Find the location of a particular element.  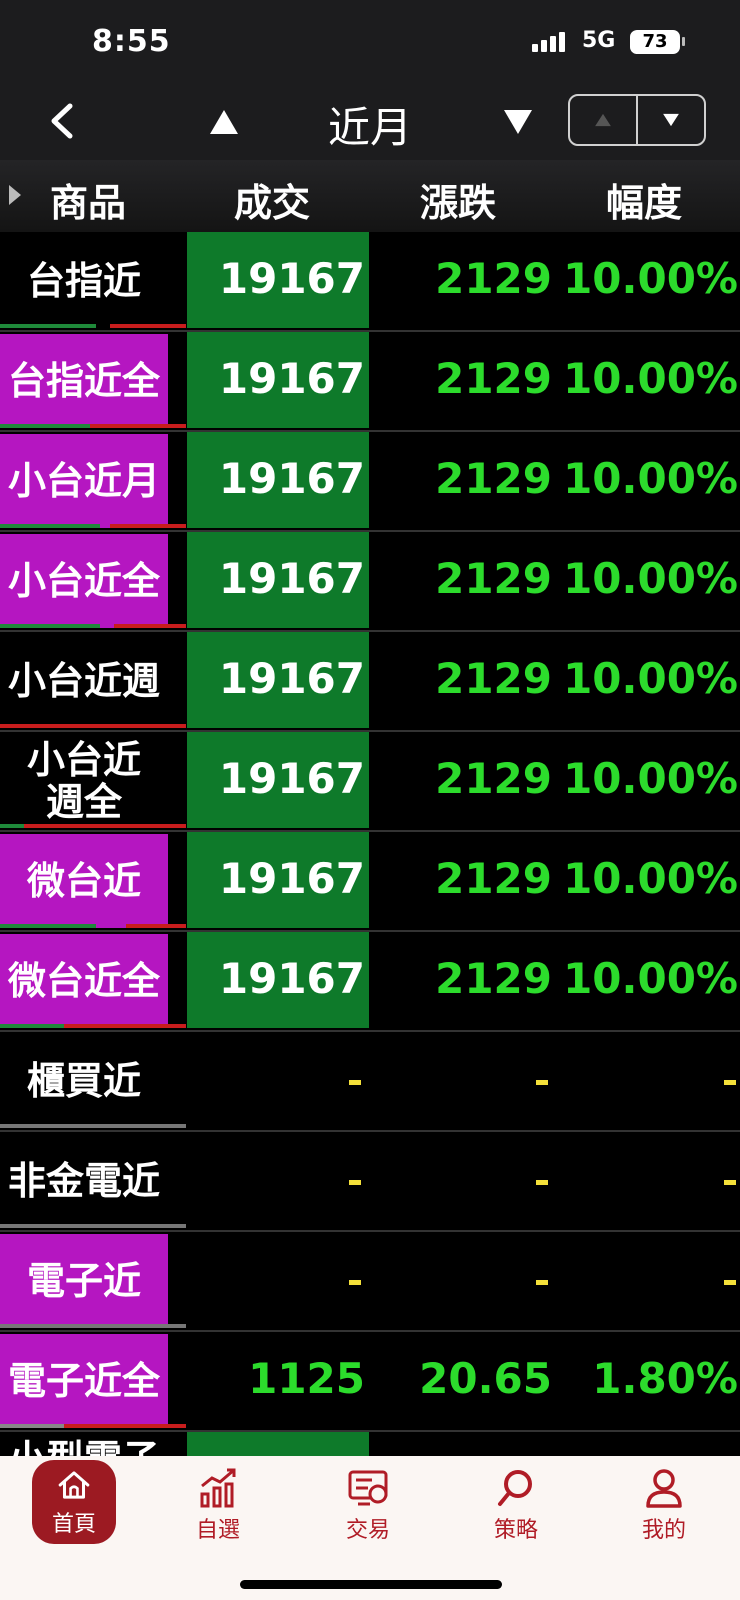

product-name-cell: 電子近全 is located at coordinates (84, 1381).